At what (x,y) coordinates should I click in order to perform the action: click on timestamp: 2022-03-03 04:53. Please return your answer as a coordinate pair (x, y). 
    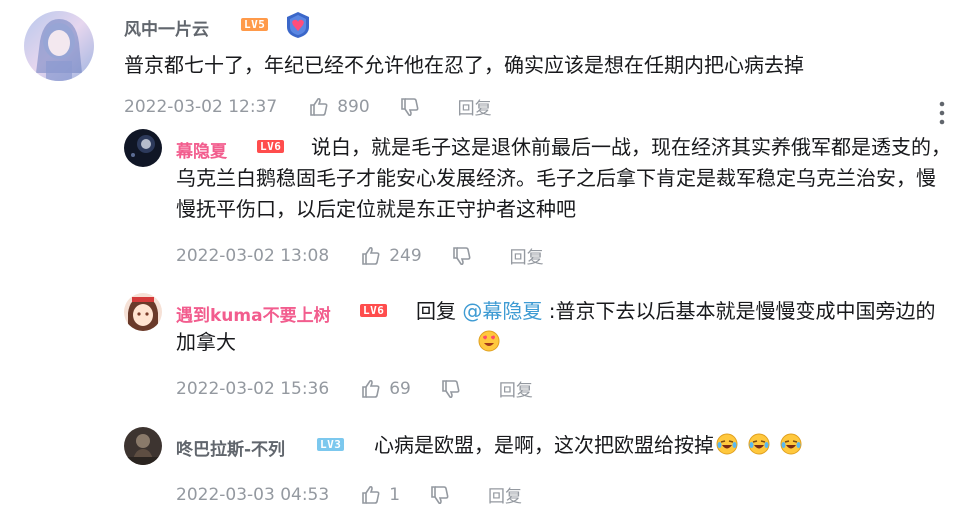
    Looking at the image, I should click on (253, 494).